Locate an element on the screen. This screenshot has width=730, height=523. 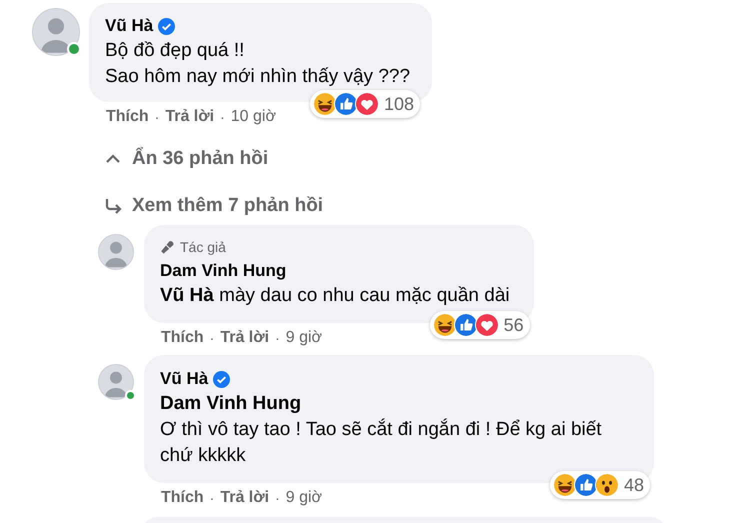
reactions-summary: 48 is located at coordinates (600, 485).